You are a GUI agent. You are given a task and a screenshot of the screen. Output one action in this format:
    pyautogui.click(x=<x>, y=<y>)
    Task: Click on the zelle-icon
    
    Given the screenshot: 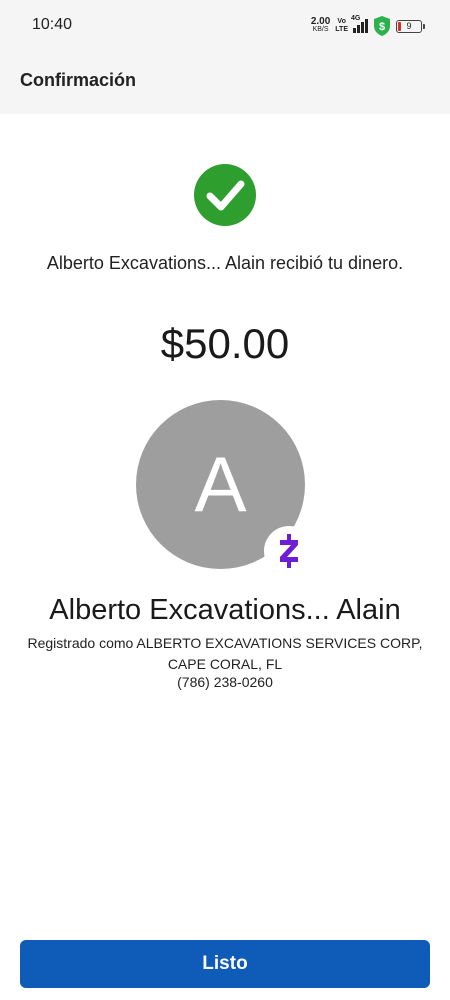 What is the action you would take?
    pyautogui.click(x=289, y=551)
    